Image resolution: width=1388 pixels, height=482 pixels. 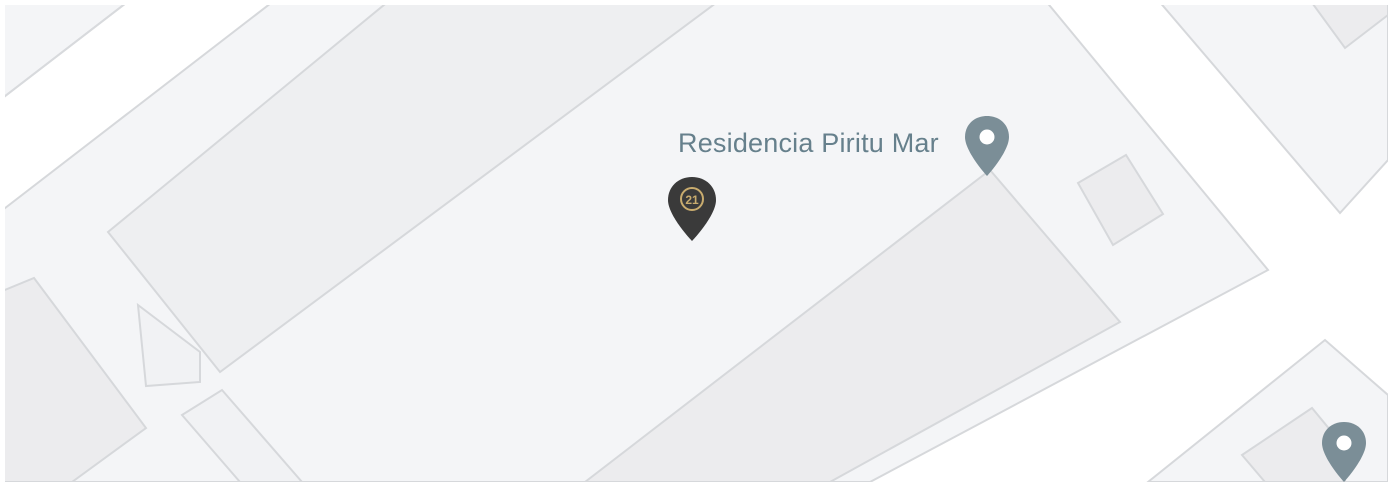 I want to click on listing-logo-text: 21, so click(x=692, y=200).